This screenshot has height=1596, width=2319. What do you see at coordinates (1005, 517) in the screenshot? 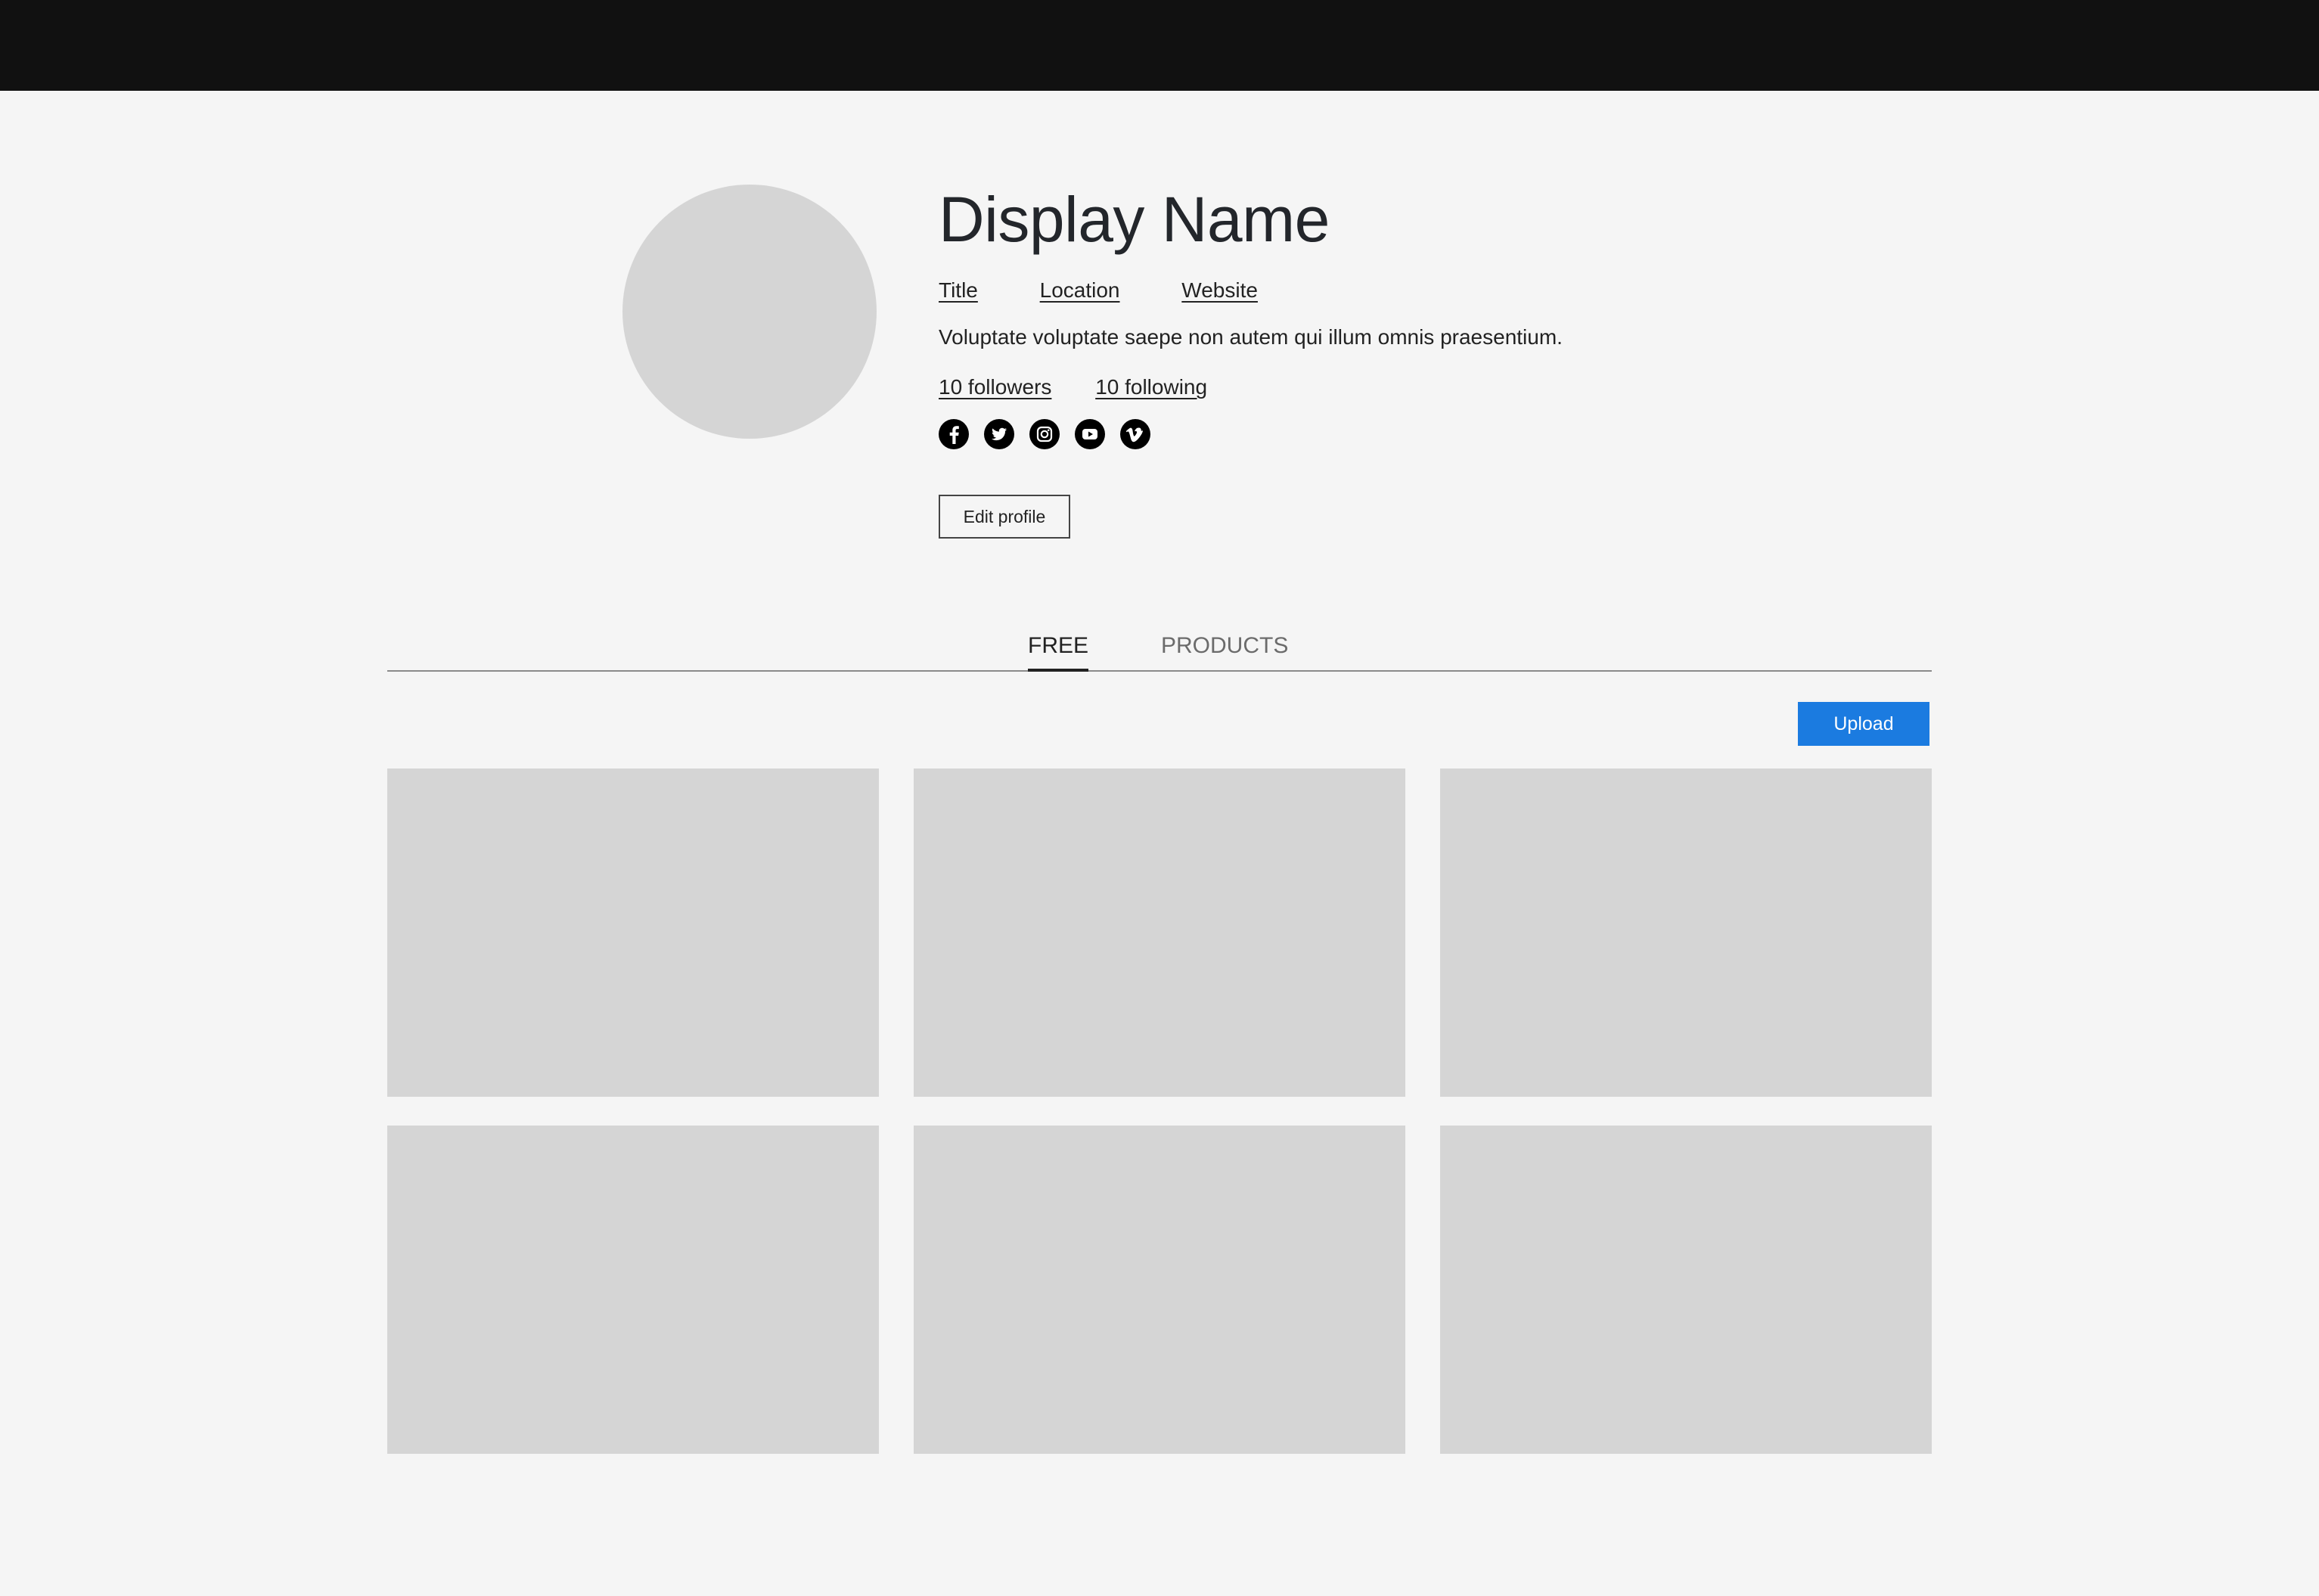
I see `edit-profile-button: Edit profile` at bounding box center [1005, 517].